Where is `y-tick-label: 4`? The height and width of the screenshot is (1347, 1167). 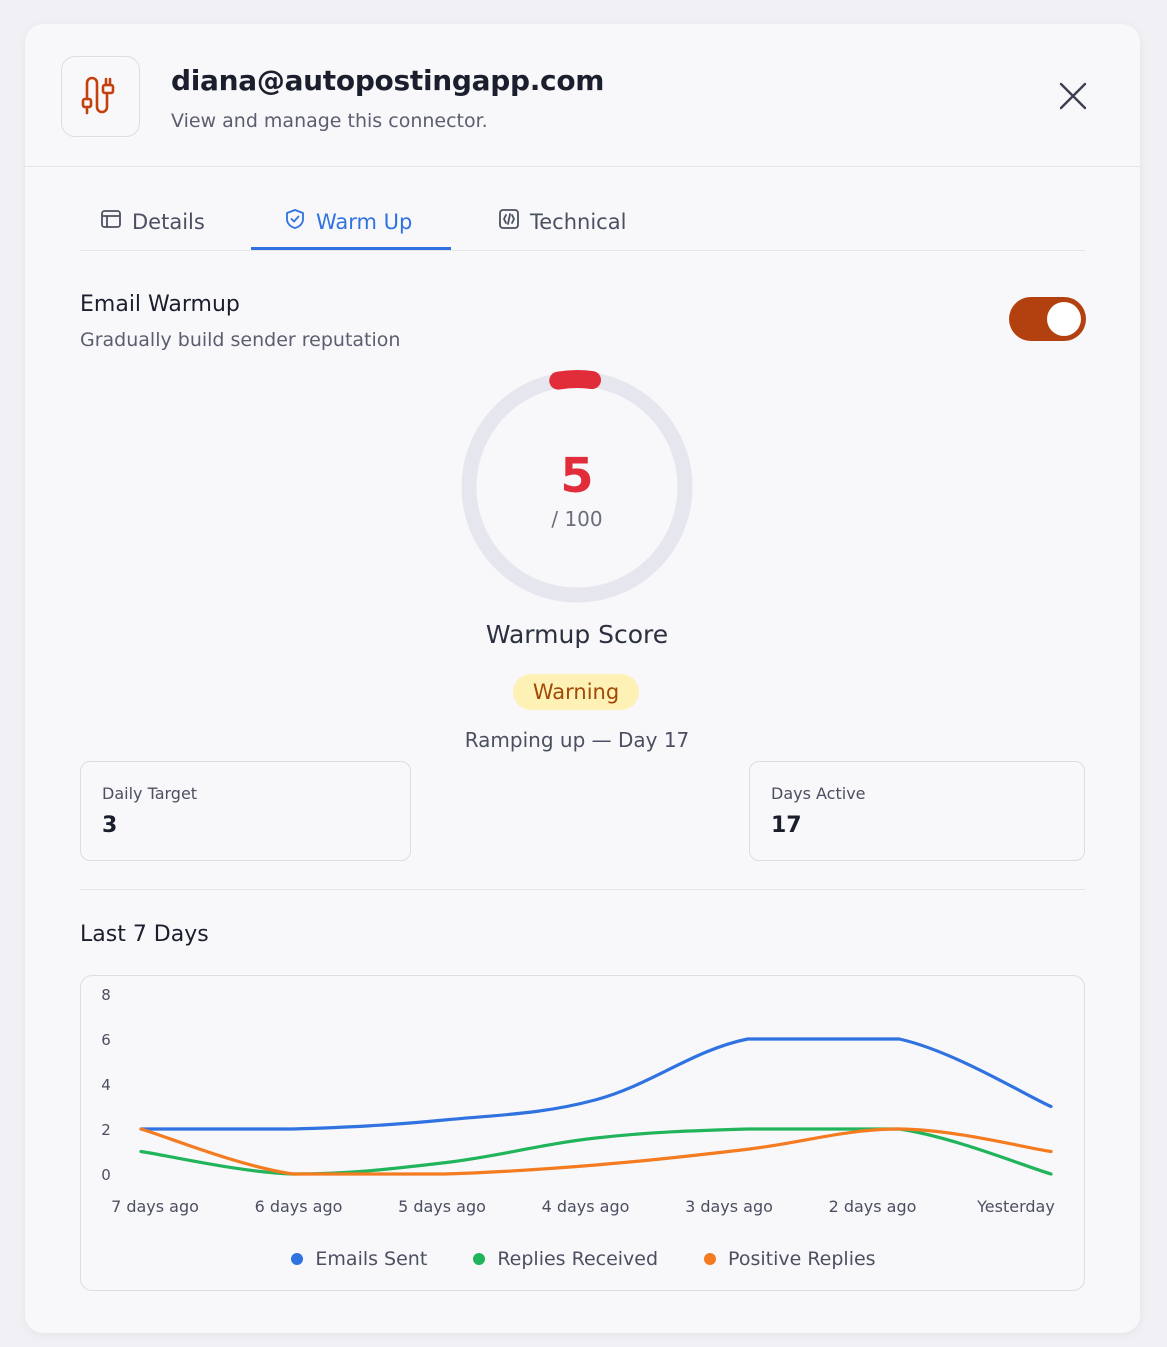
y-tick-label: 4 is located at coordinates (106, 1085).